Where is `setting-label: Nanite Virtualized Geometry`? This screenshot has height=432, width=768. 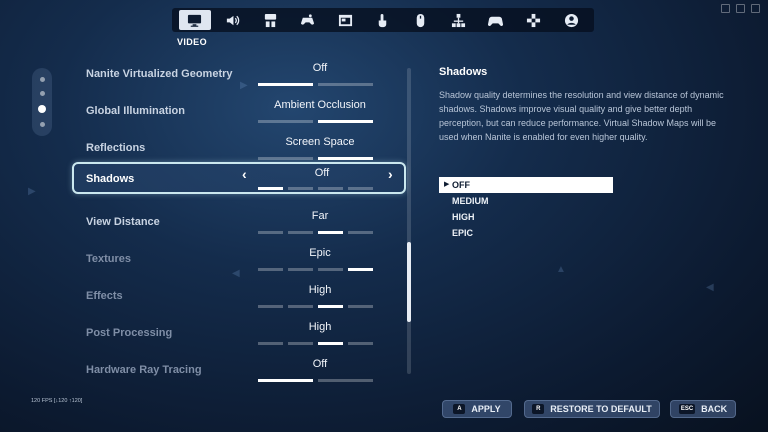 setting-label: Nanite Virtualized Geometry is located at coordinates (159, 74).